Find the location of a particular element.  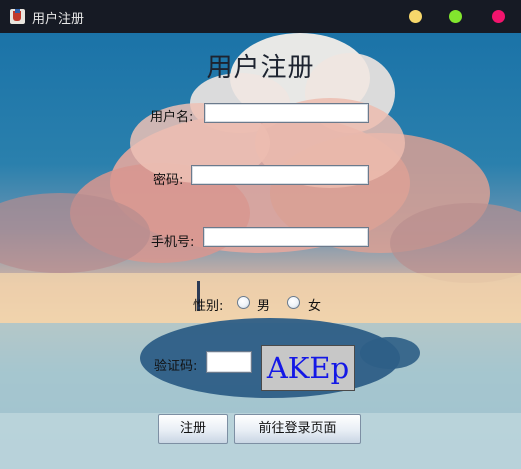

gender-female-radio is located at coordinates (293, 302).